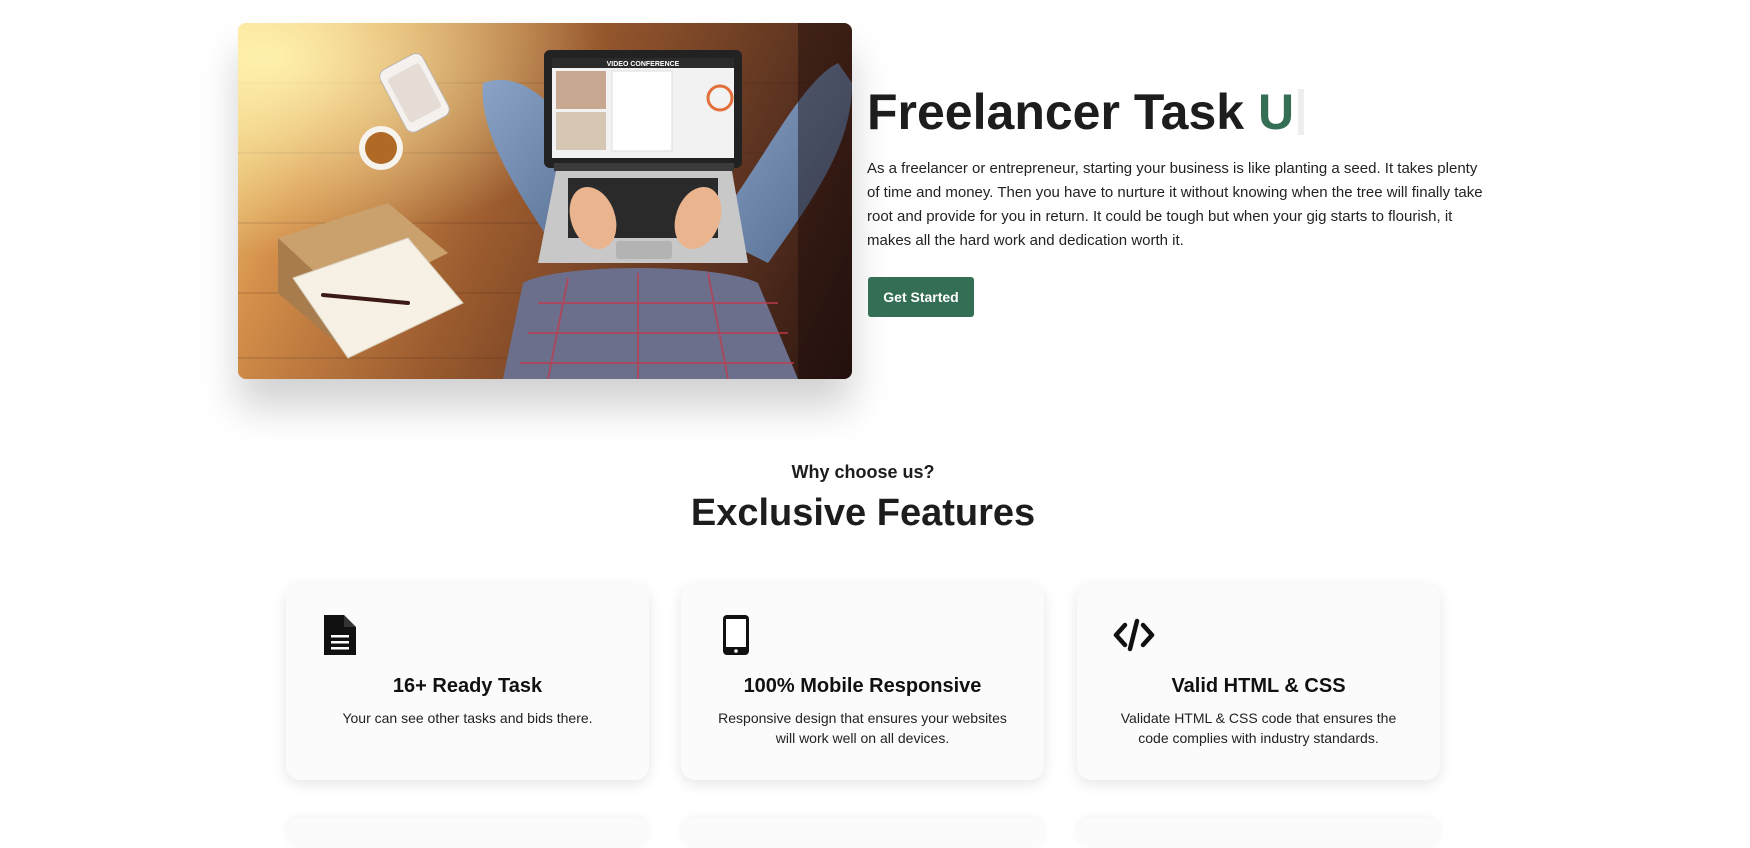  I want to click on mobile-phone-icon, so click(736, 635).